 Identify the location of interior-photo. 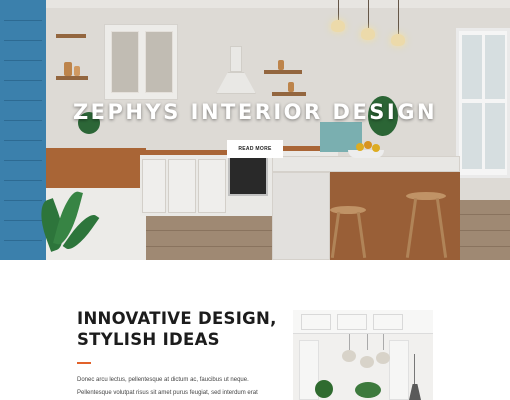
(363, 355).